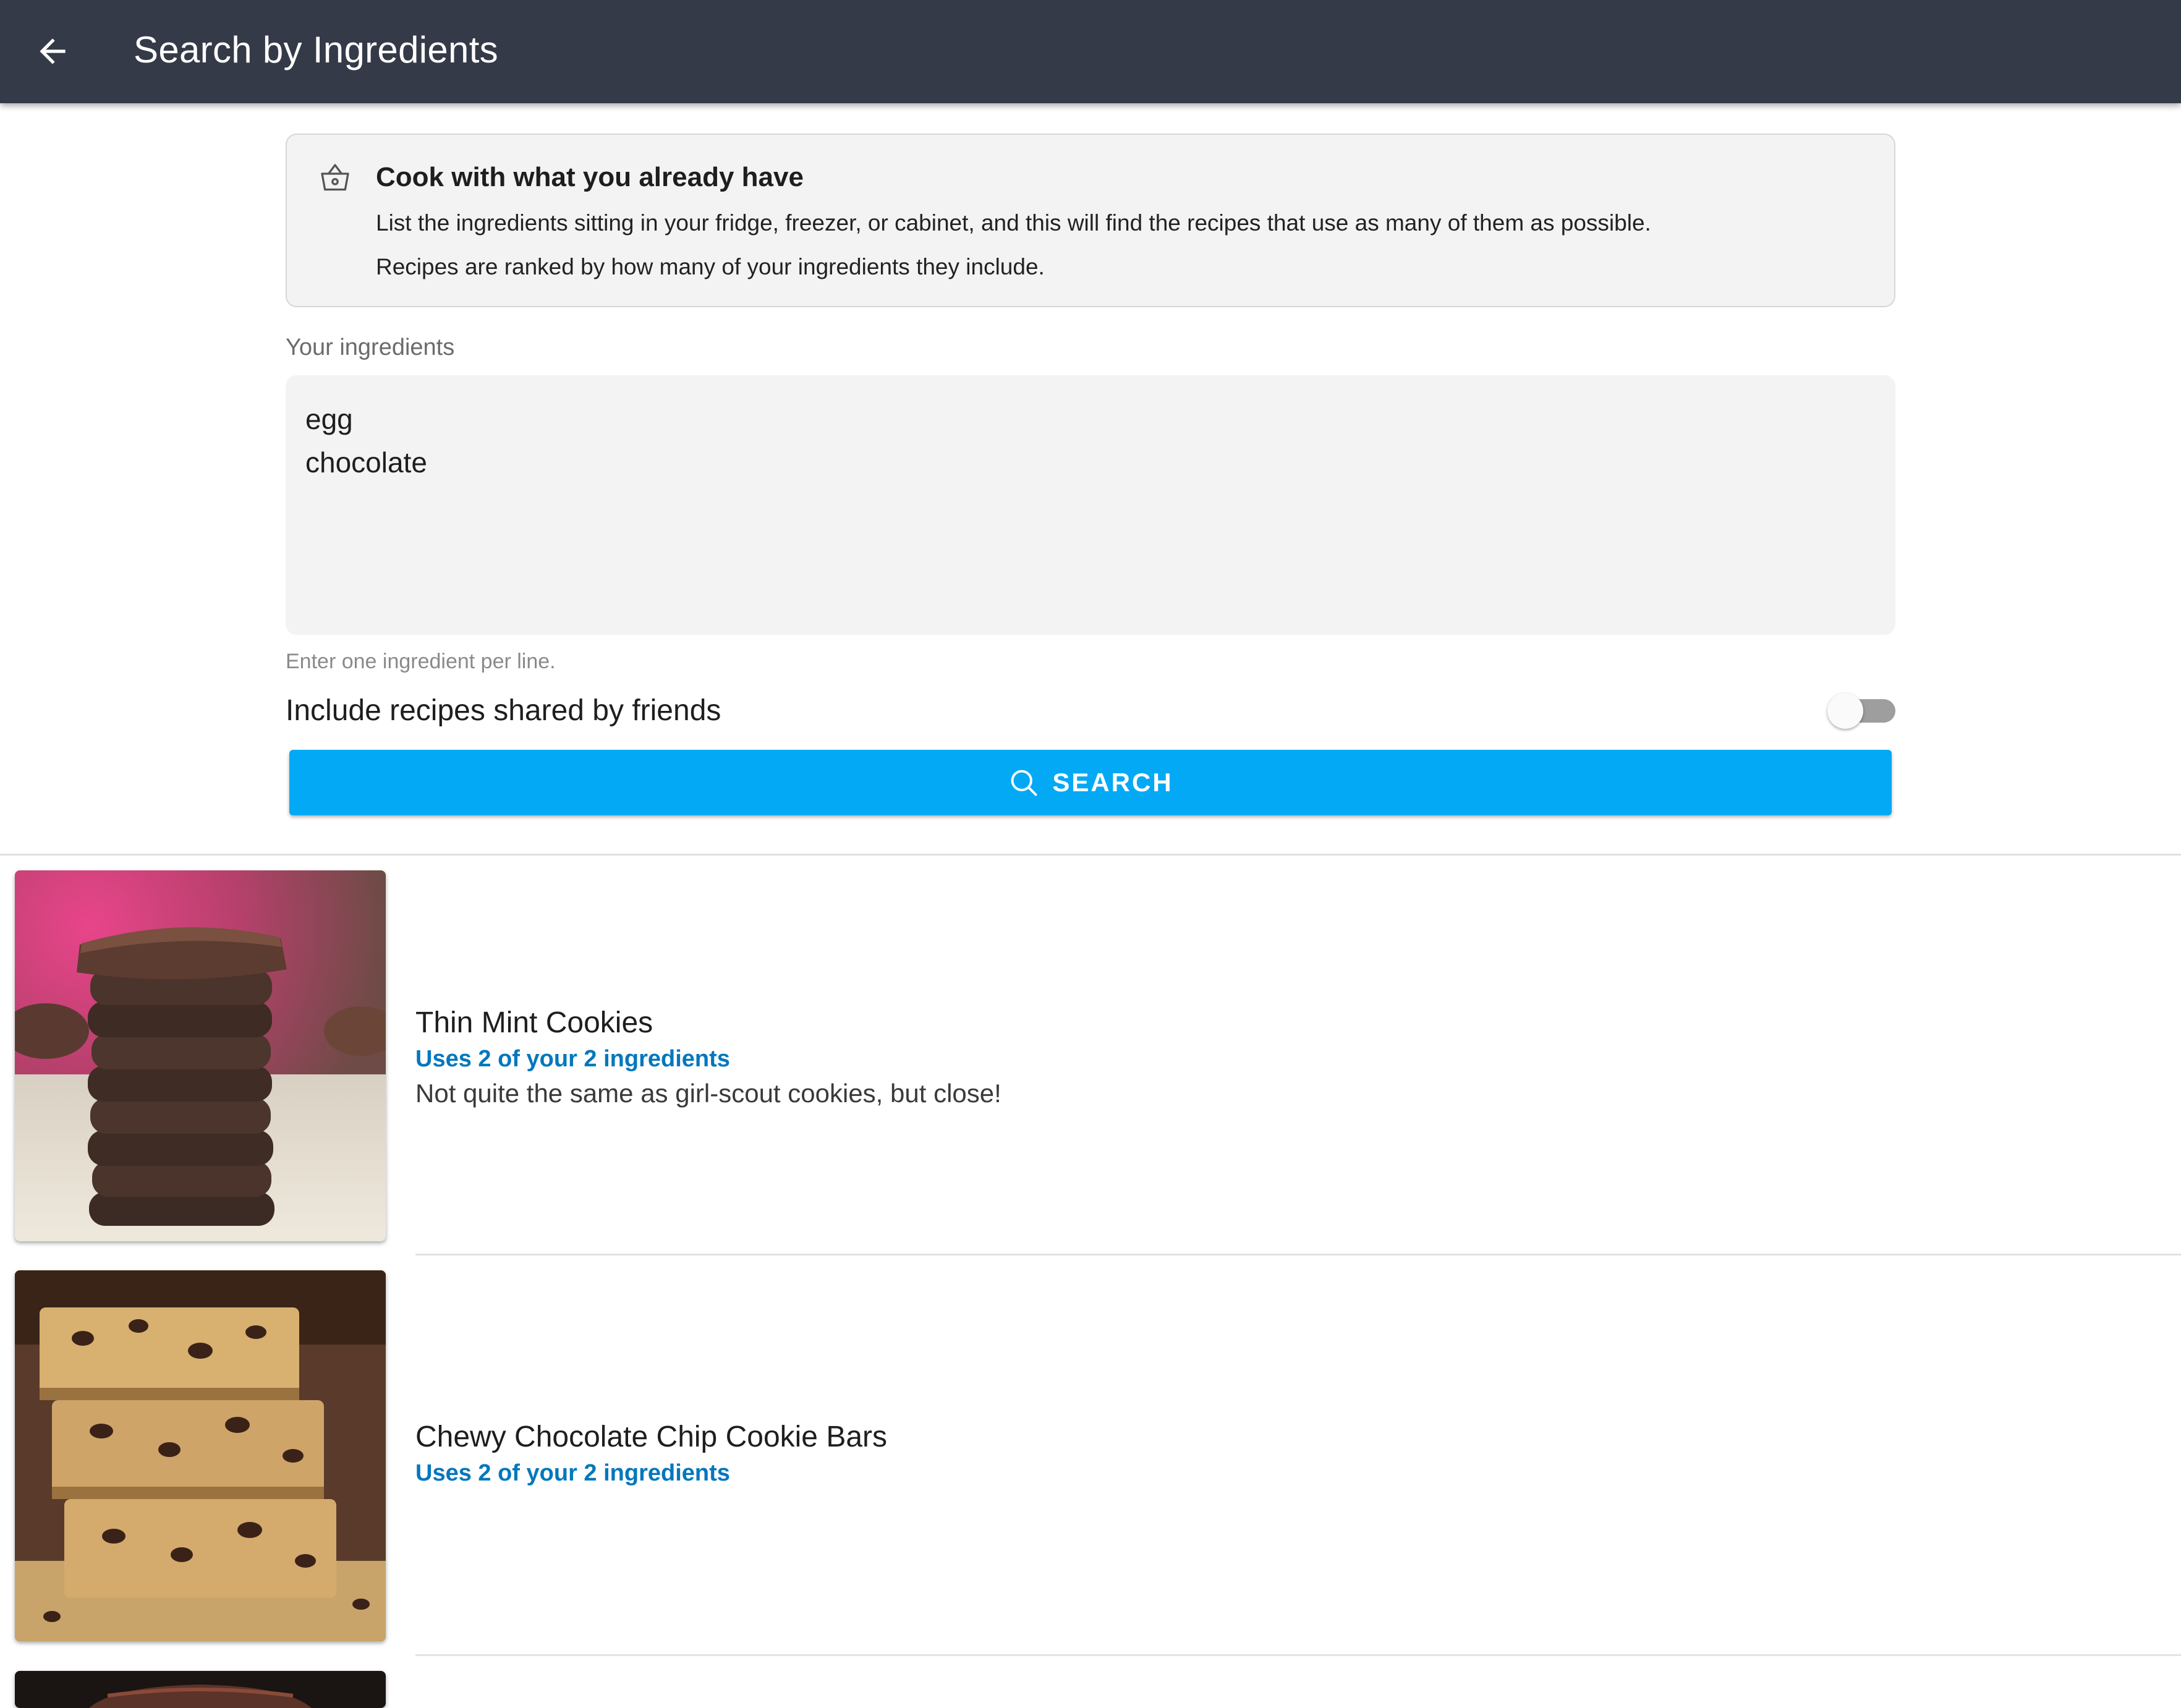  I want to click on app-bar: Search by Ingredients, so click(1091, 51).